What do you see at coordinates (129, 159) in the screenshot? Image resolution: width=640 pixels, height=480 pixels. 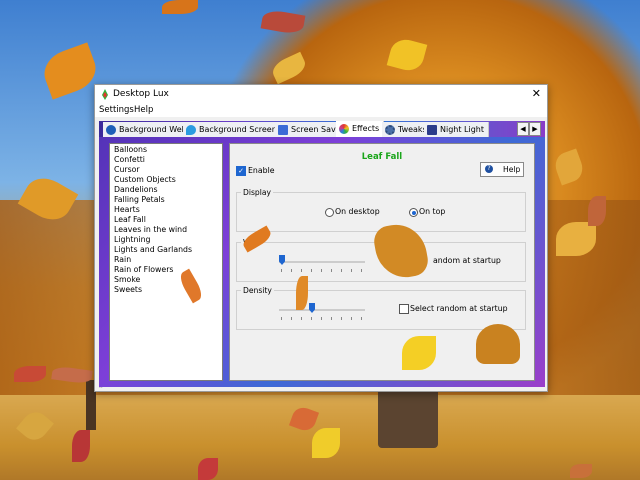 I see `list-item: Confetti` at bounding box center [129, 159].